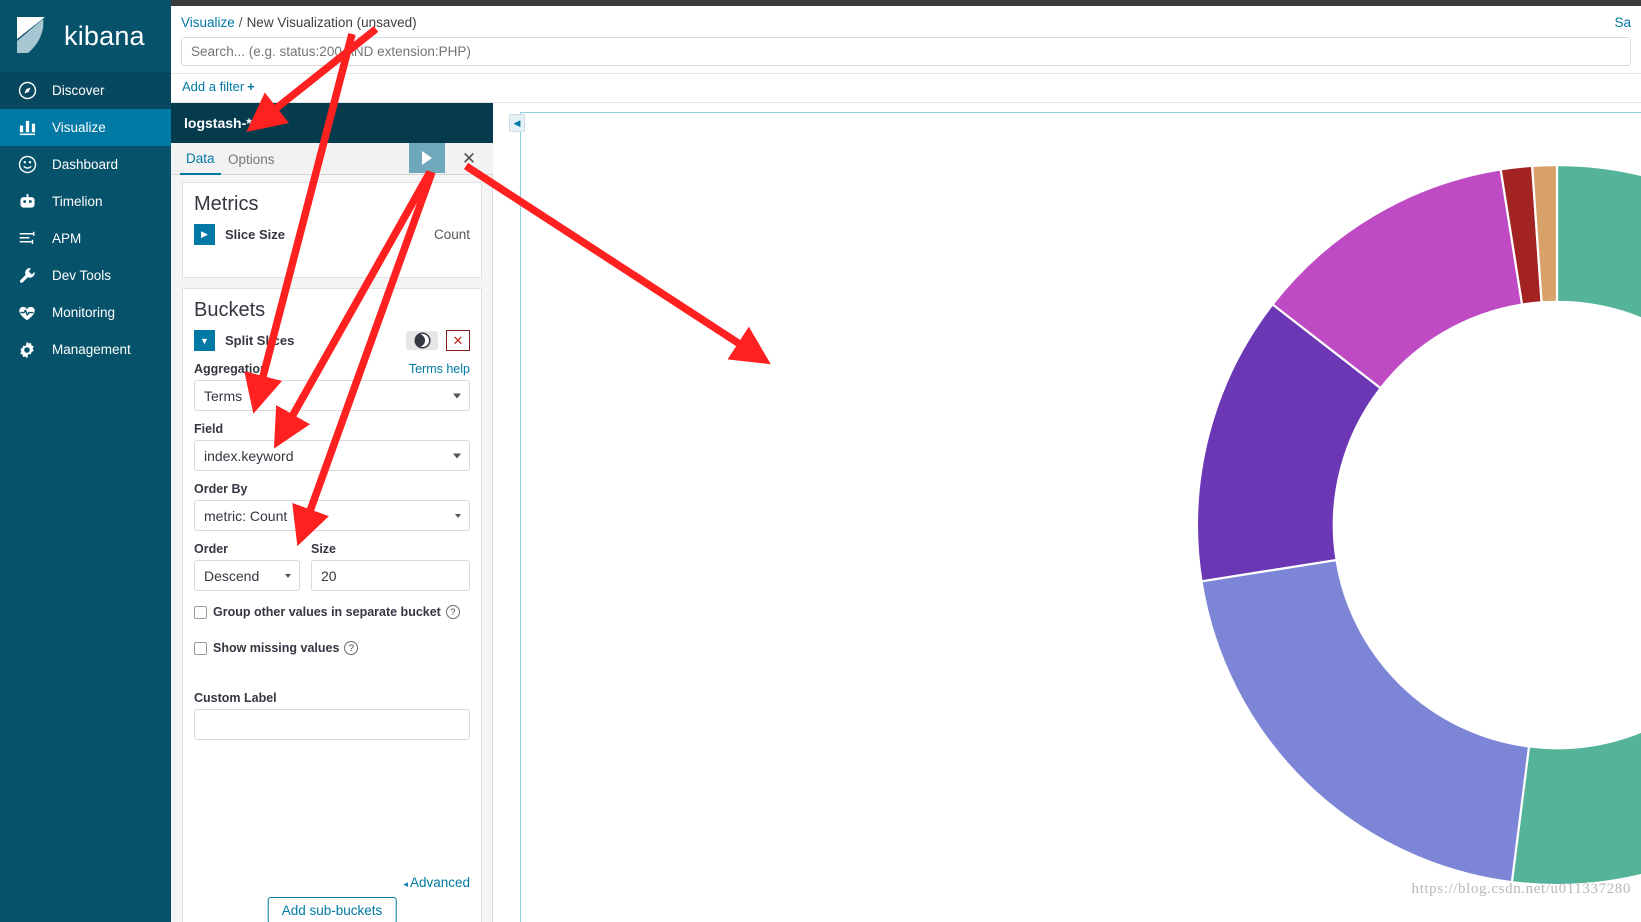 The height and width of the screenshot is (922, 1641). I want to click on size-input, so click(390, 575).